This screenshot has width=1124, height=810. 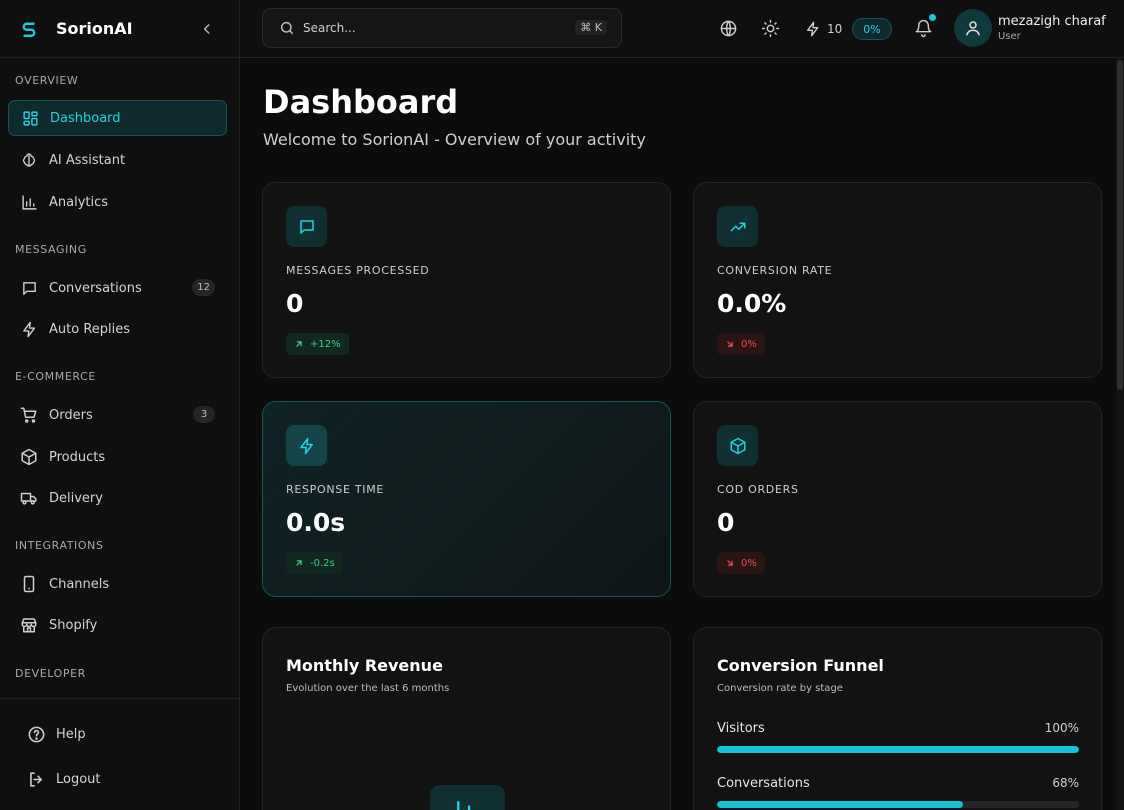 What do you see at coordinates (29, 160) in the screenshot?
I see `brain-icon` at bounding box center [29, 160].